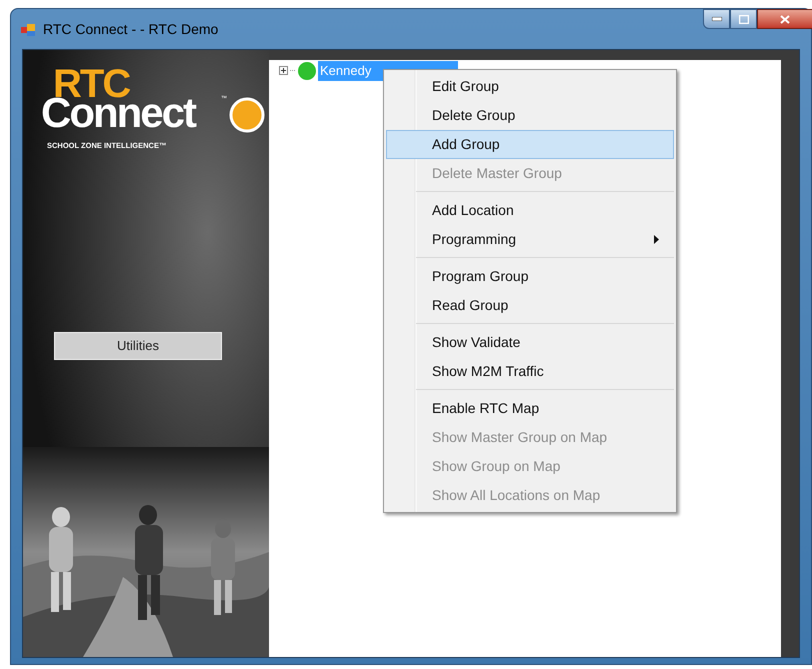 The image size is (812, 669). I want to click on menu-item: Program Group, so click(530, 276).